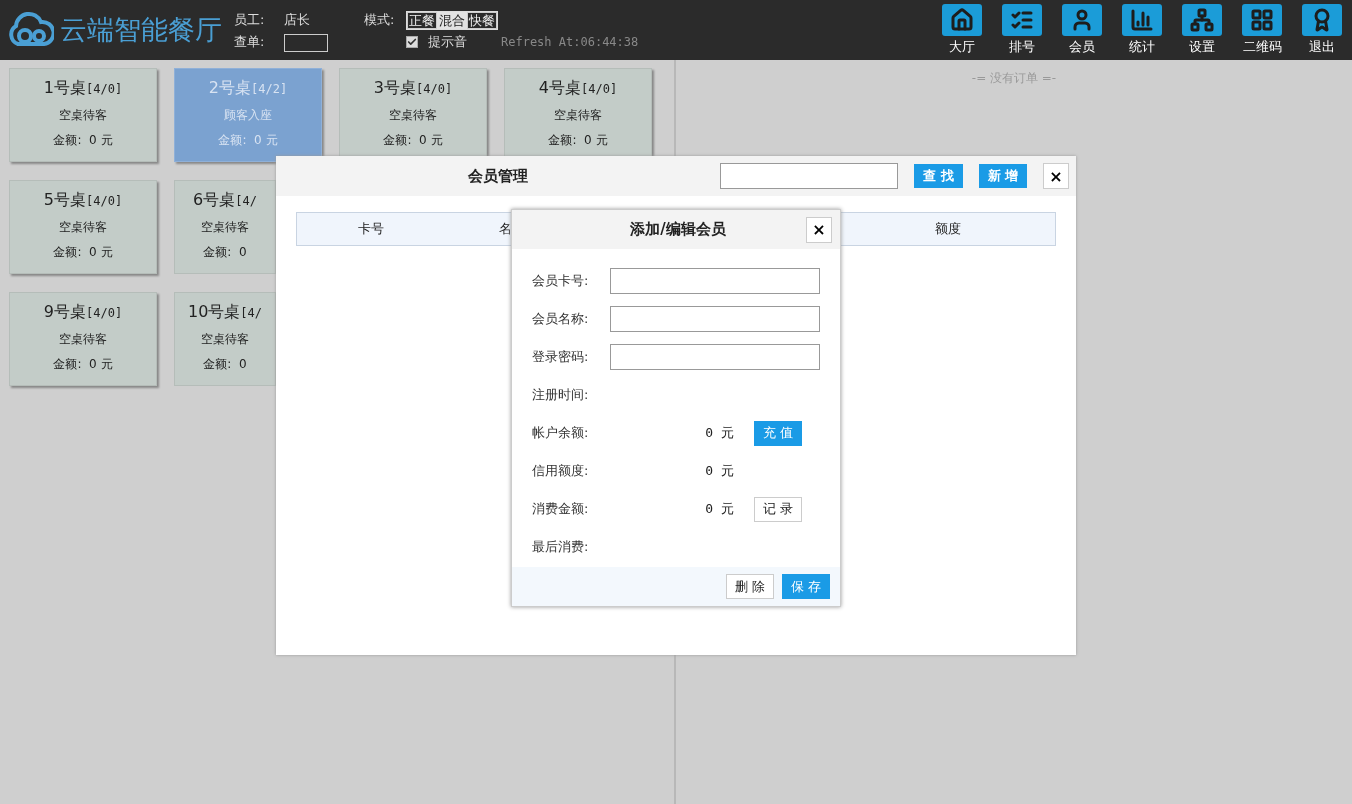 The height and width of the screenshot is (804, 1352). I want to click on sitemap-icon, so click(1202, 20).